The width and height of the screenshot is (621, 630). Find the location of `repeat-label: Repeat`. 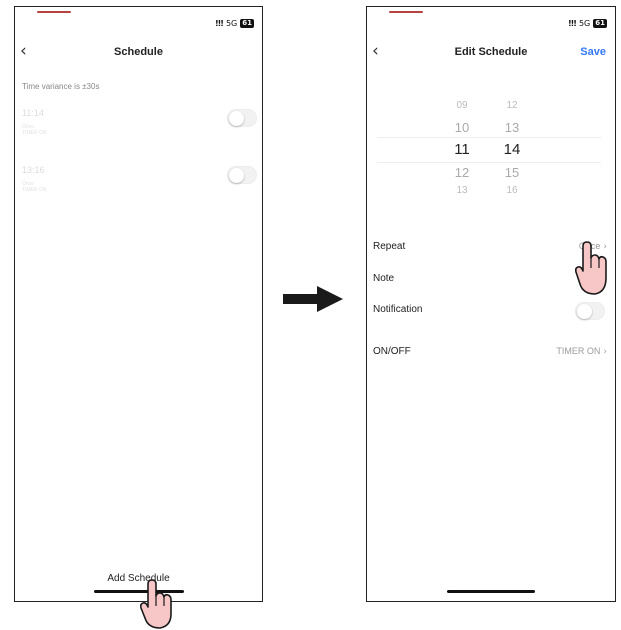

repeat-label: Repeat is located at coordinates (389, 246).